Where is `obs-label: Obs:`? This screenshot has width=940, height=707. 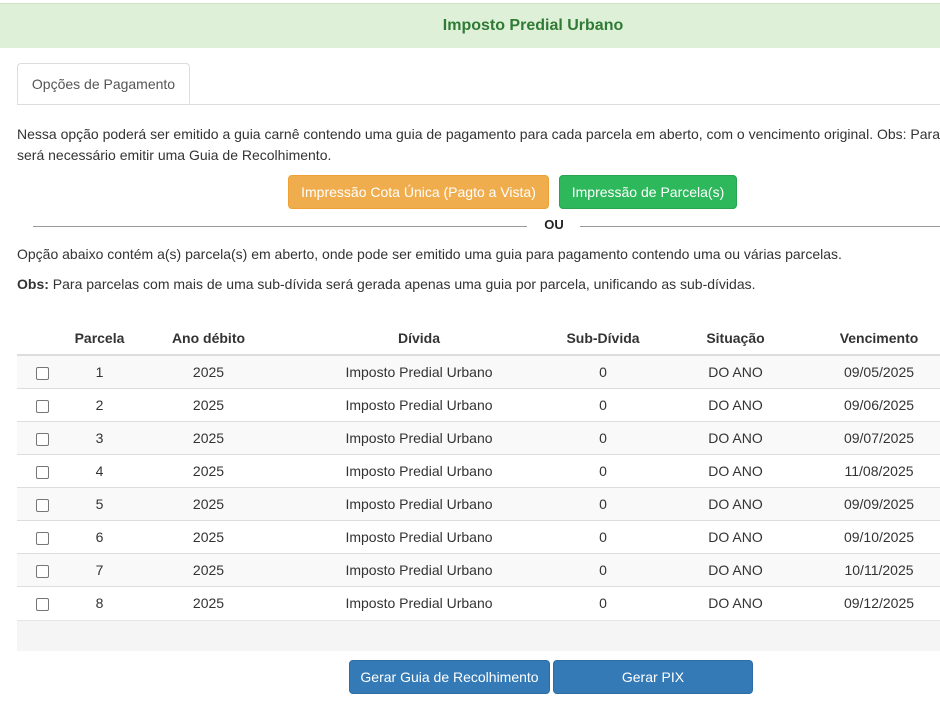 obs-label: Obs: is located at coordinates (33, 284).